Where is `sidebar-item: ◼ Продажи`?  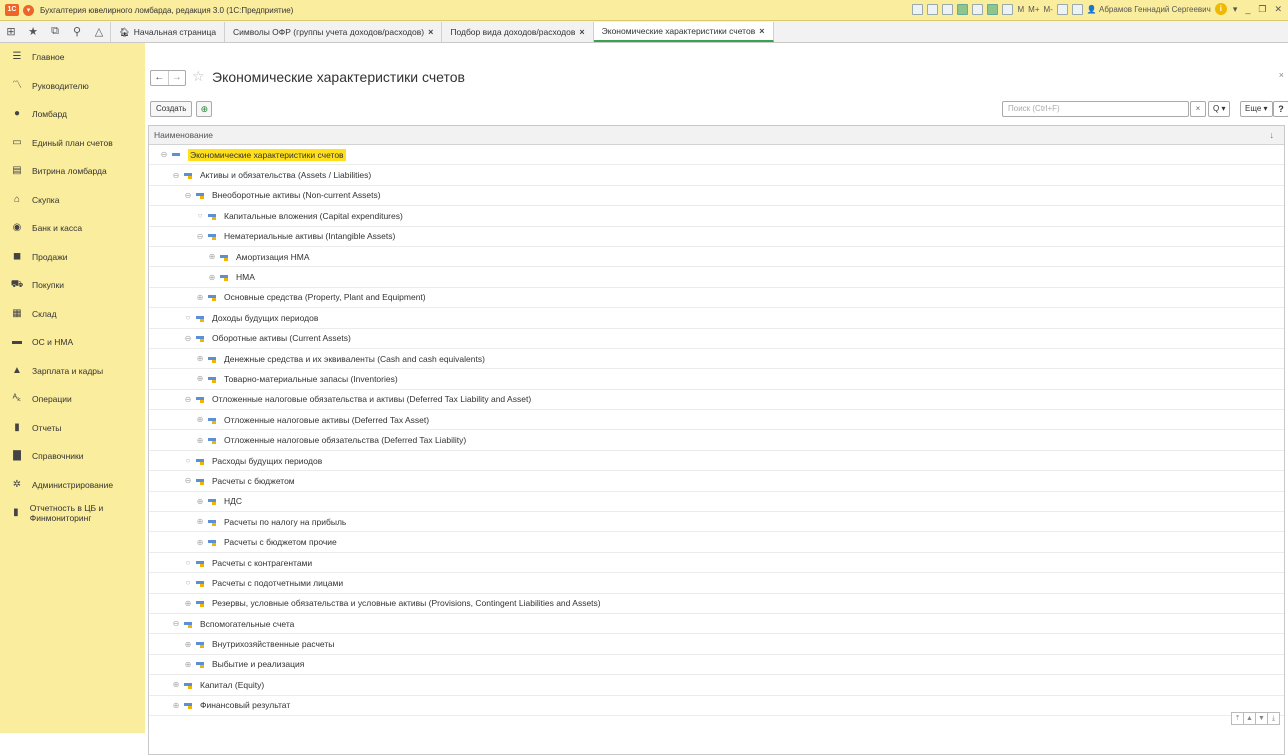 sidebar-item: ◼ Продажи is located at coordinates (72, 257).